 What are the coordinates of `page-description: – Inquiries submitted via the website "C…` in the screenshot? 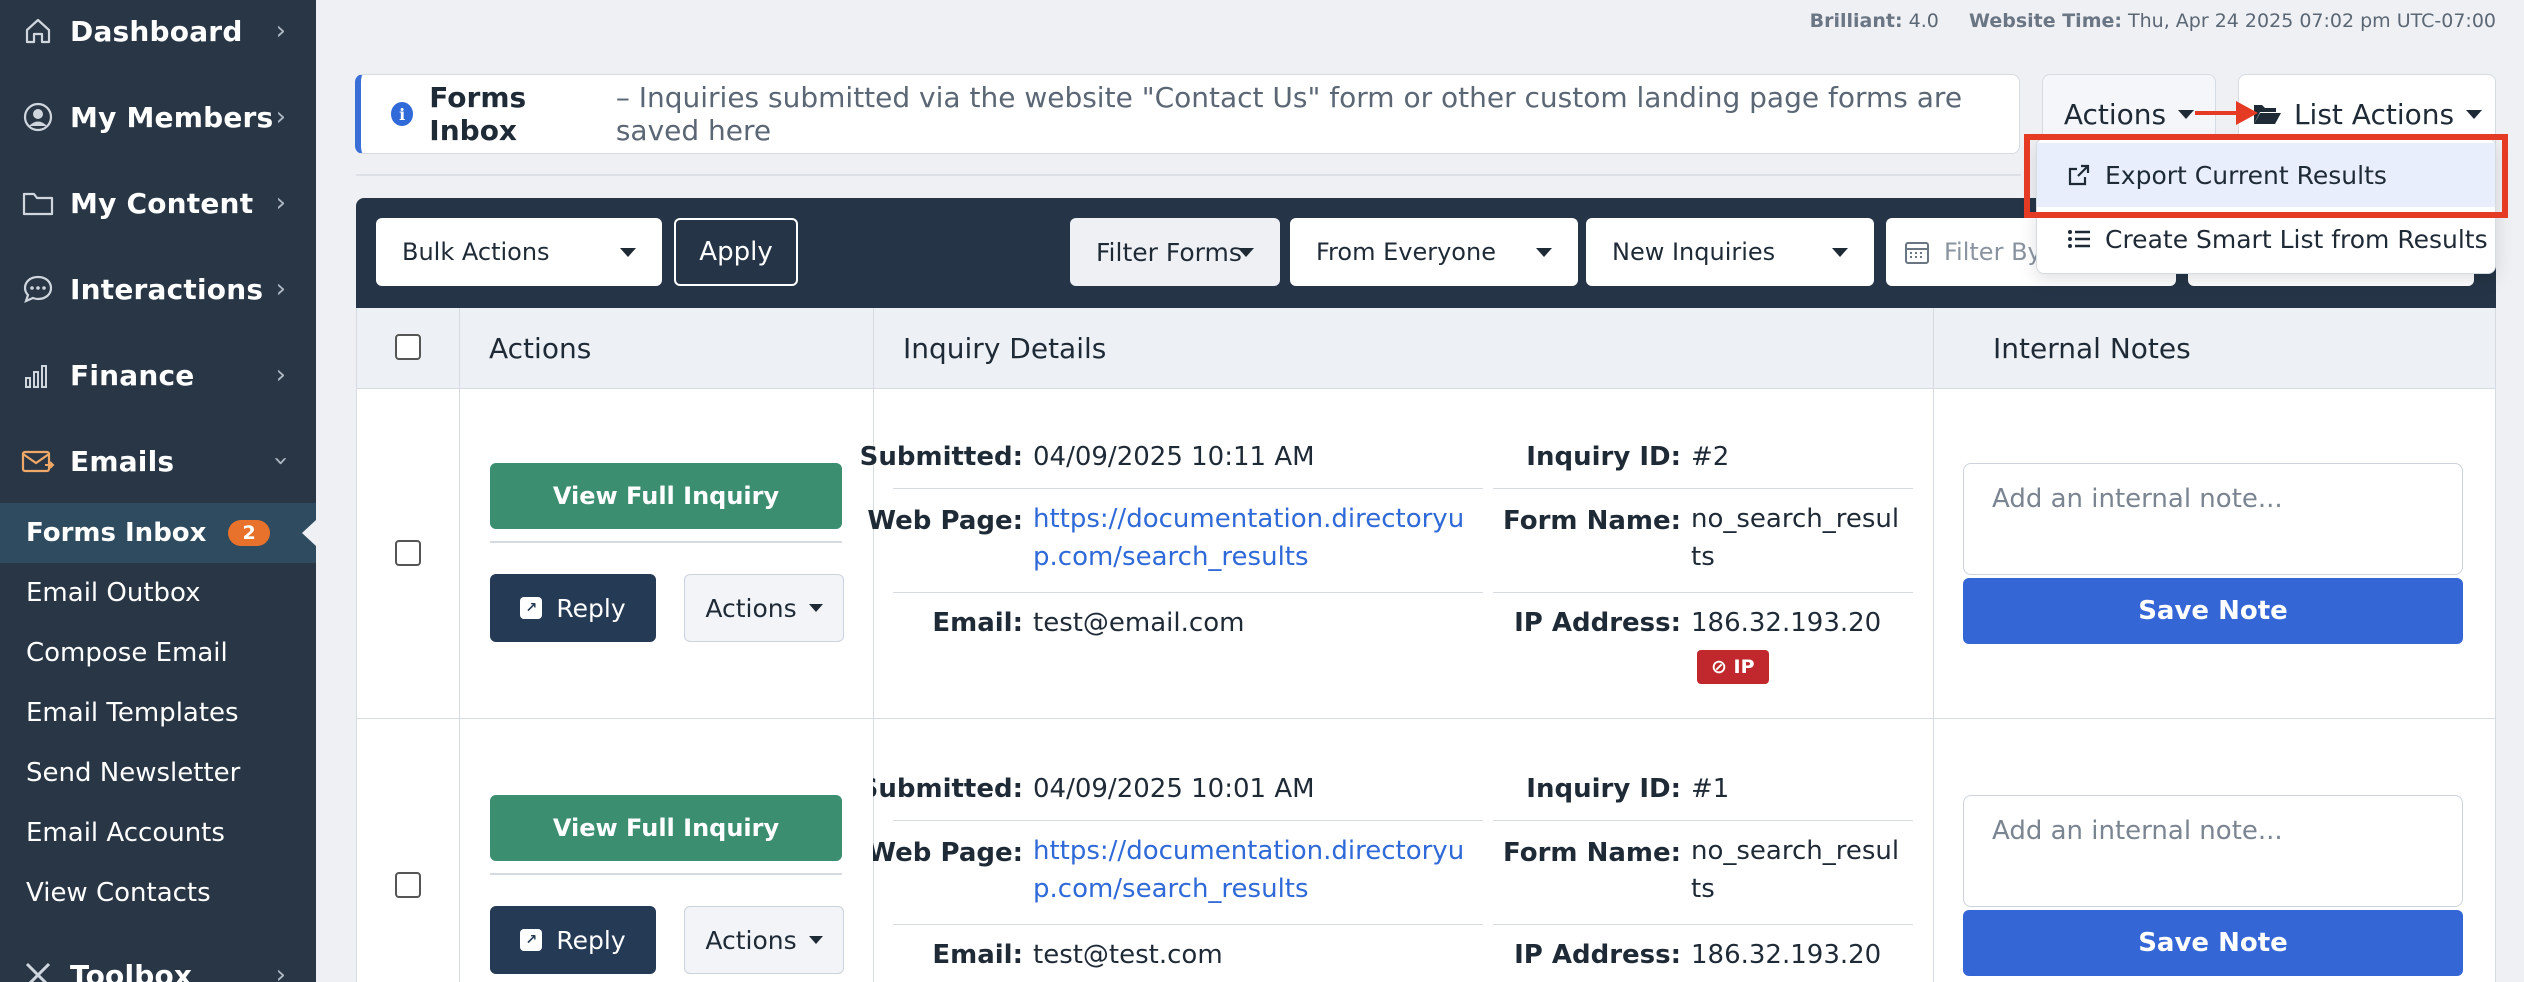 It's located at (1289, 114).